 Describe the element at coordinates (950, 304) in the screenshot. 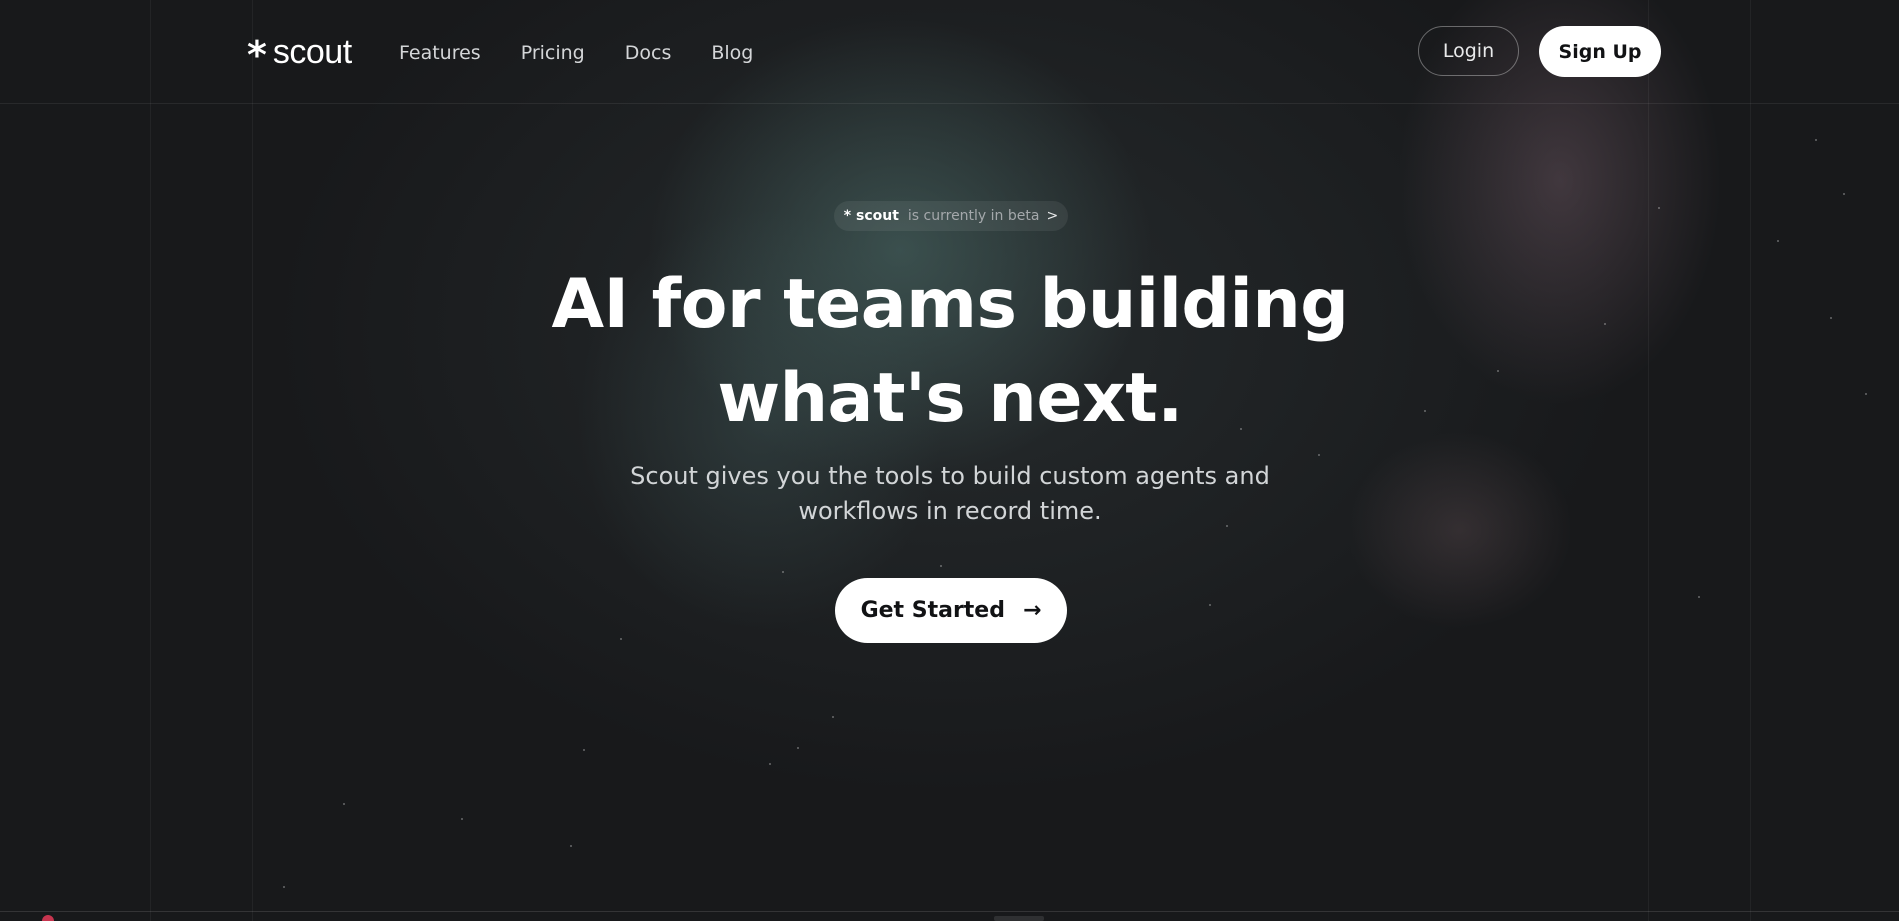

I see `hero-headline-line-1: AI for teams building` at that location.